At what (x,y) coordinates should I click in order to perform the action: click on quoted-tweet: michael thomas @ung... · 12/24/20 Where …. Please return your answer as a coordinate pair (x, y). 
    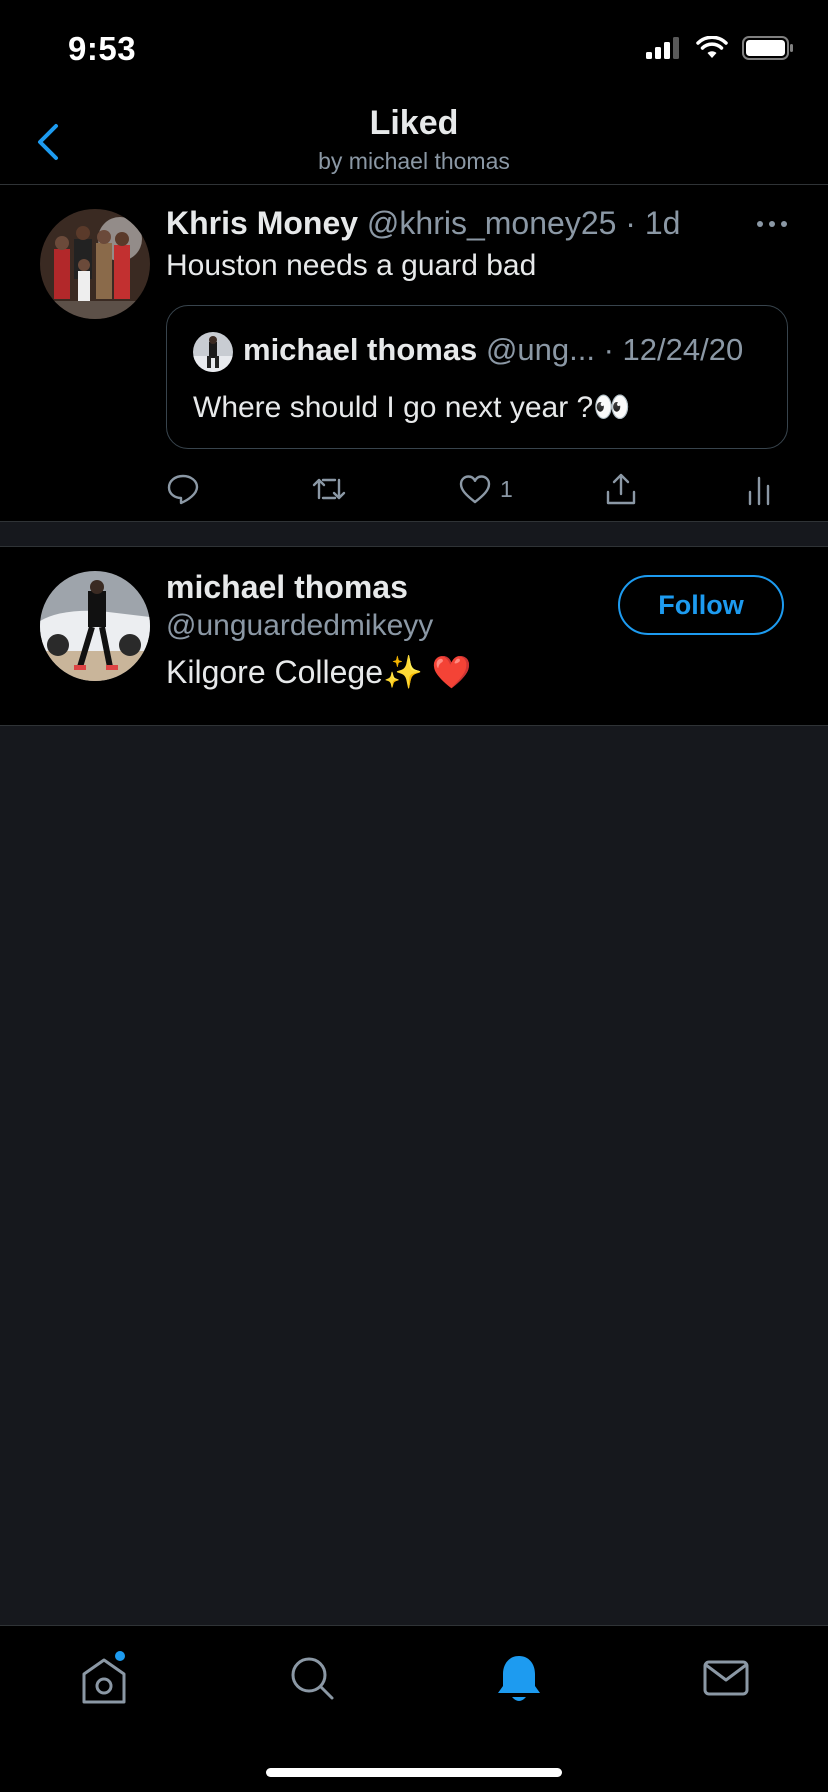
    Looking at the image, I should click on (477, 377).